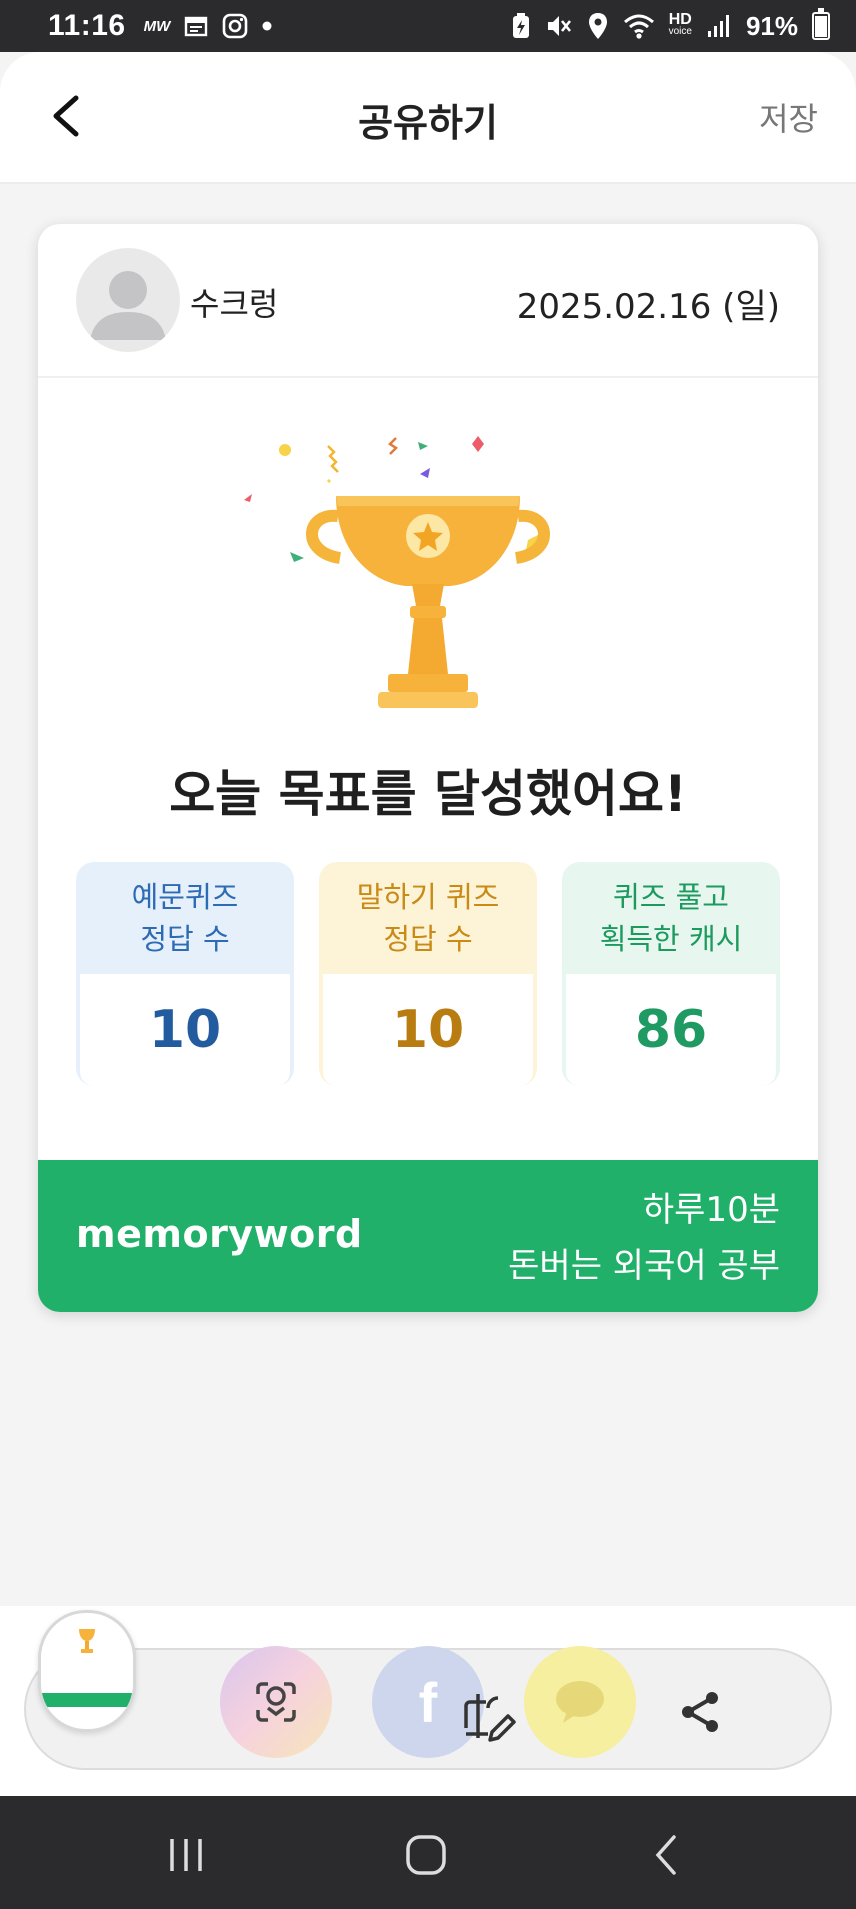  What do you see at coordinates (87, 1700) in the screenshot?
I see `mini-footer` at bounding box center [87, 1700].